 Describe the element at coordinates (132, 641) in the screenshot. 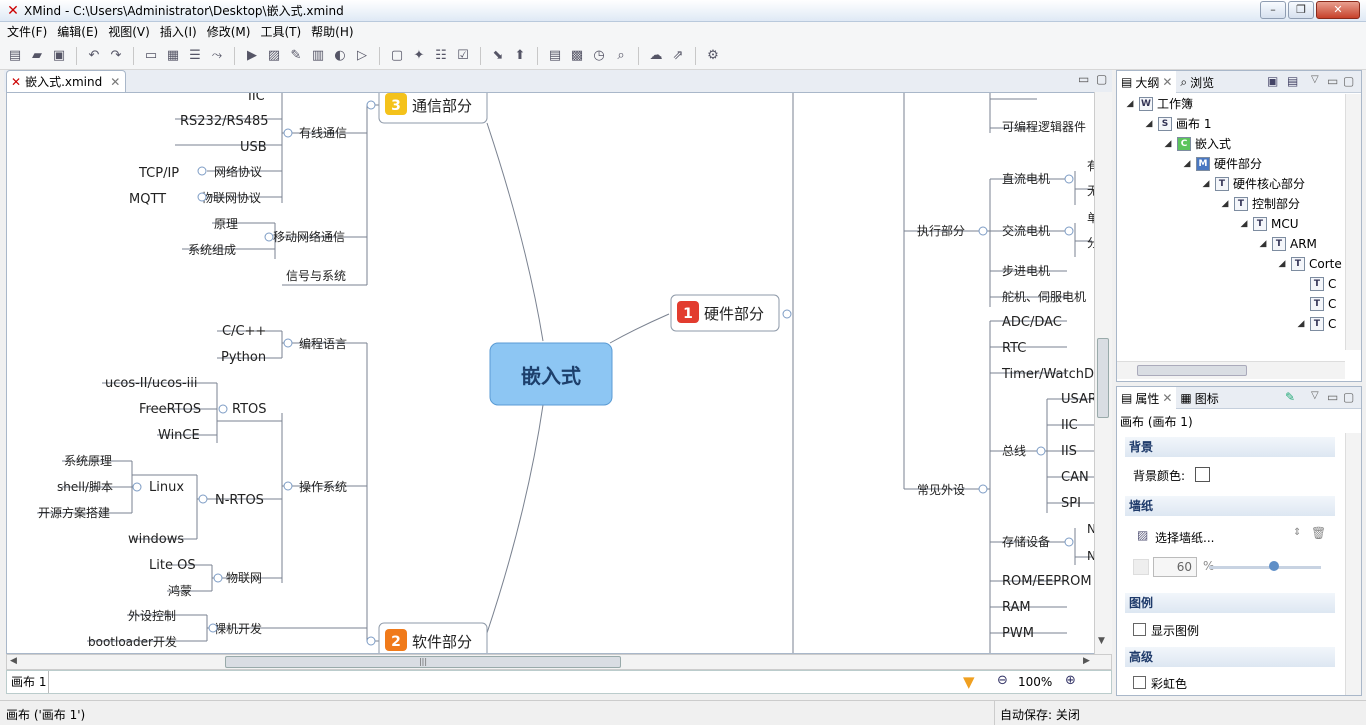

I see `node-bootloader: bootloader开发` at that location.